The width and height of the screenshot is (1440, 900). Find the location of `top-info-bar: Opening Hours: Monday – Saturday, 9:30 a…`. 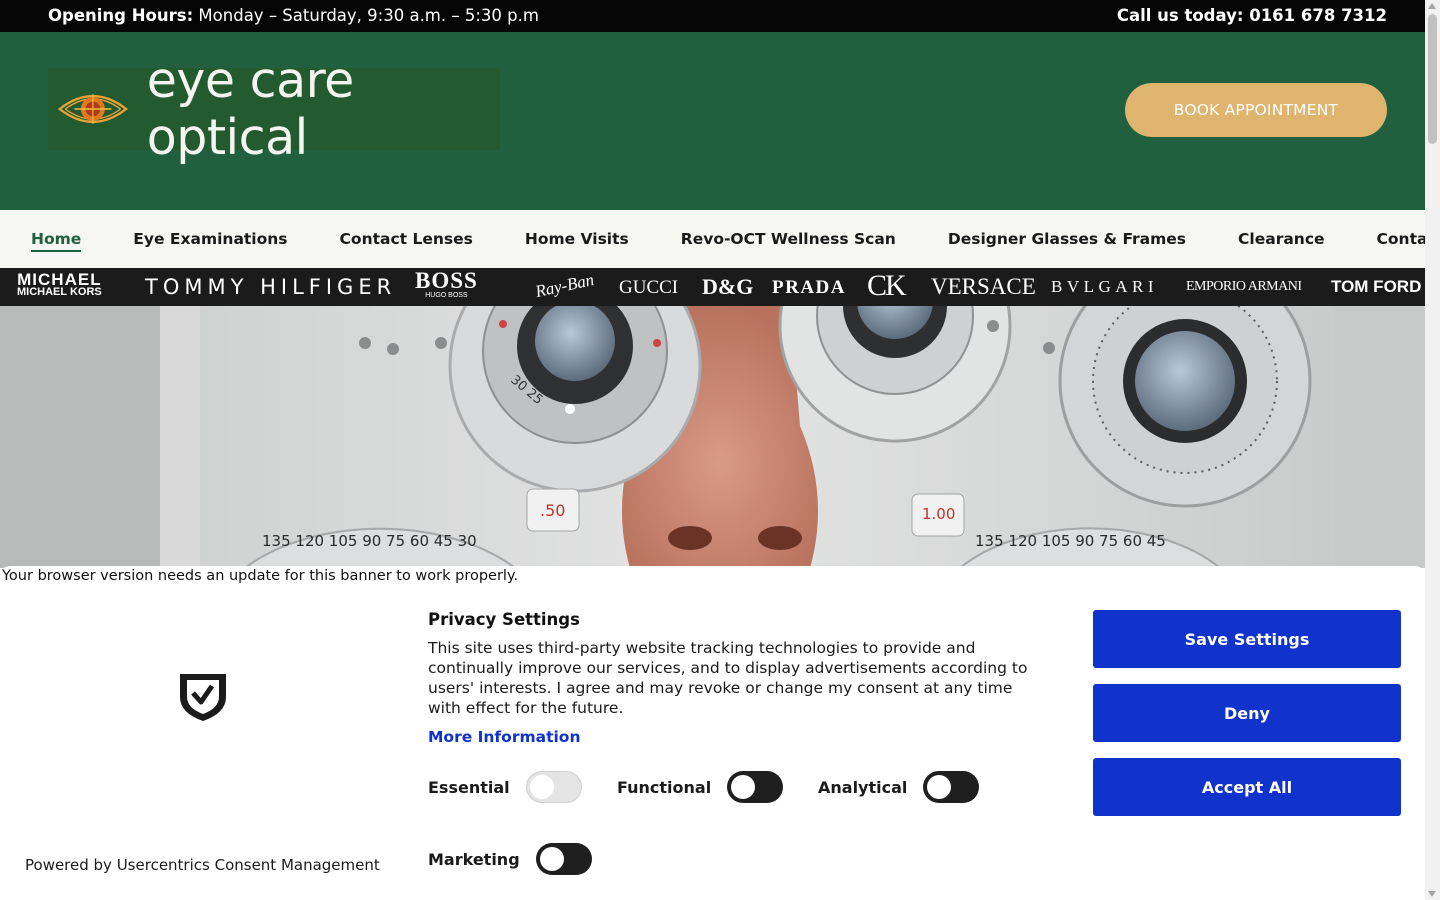

top-info-bar: Opening Hours: Monday – Saturday, 9:30 a… is located at coordinates (712, 16).